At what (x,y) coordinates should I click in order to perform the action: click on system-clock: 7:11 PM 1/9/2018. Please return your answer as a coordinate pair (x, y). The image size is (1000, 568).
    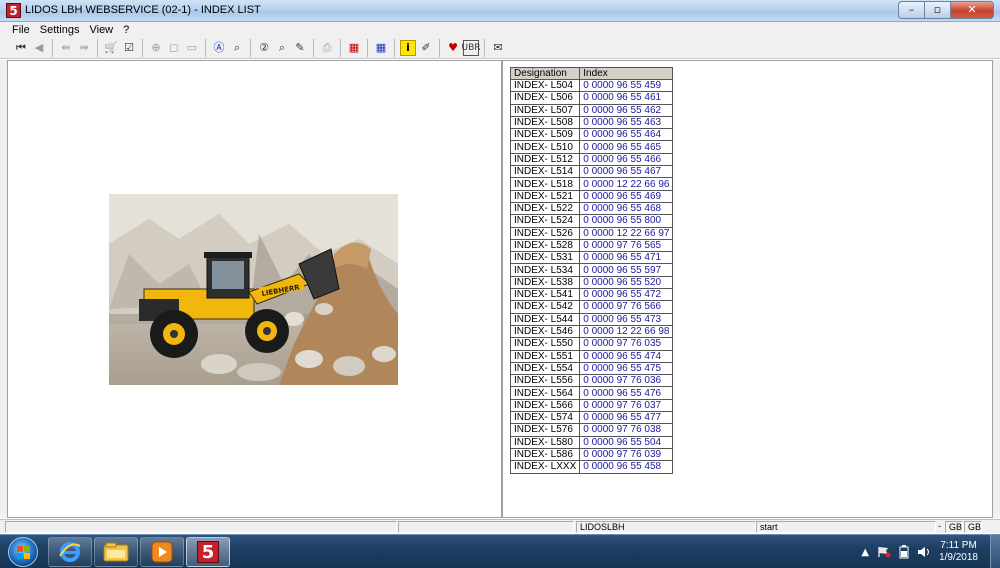
    Looking at the image, I should click on (958, 552).